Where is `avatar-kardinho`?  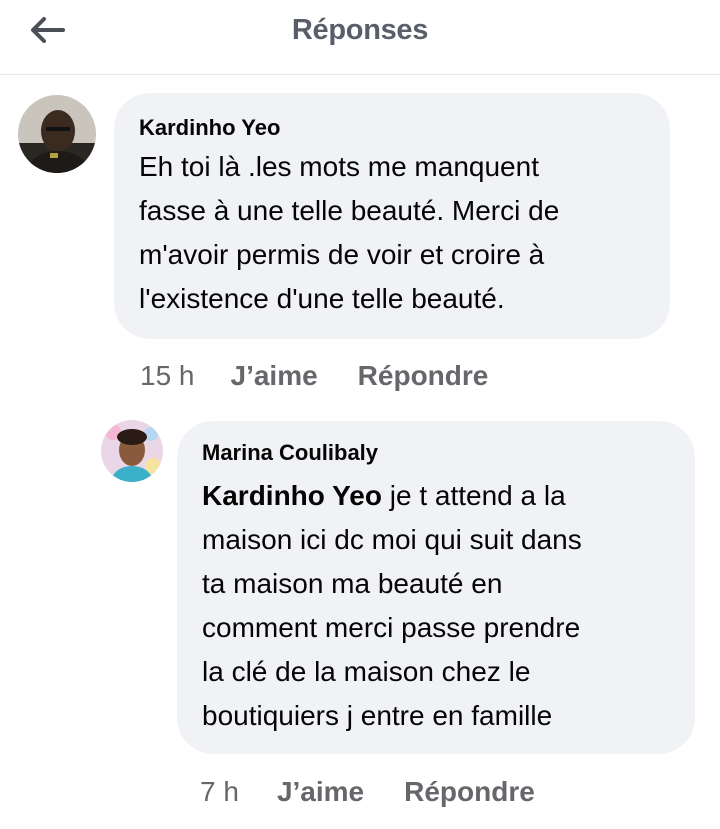 avatar-kardinho is located at coordinates (57, 134).